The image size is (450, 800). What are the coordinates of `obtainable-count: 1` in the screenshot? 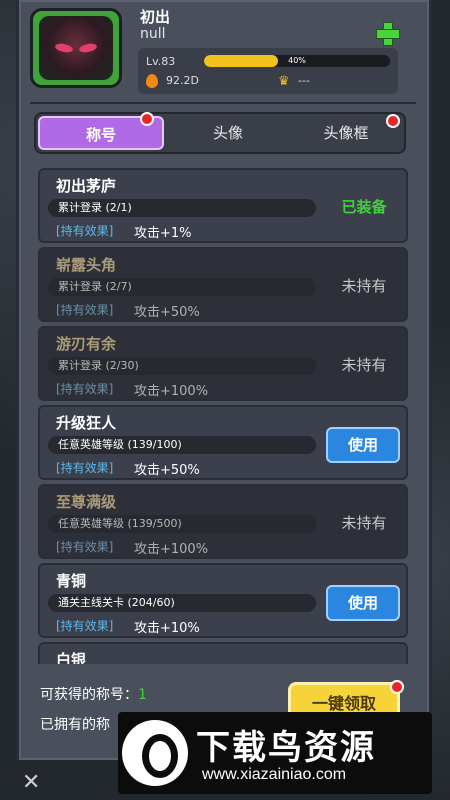 It's located at (142, 695).